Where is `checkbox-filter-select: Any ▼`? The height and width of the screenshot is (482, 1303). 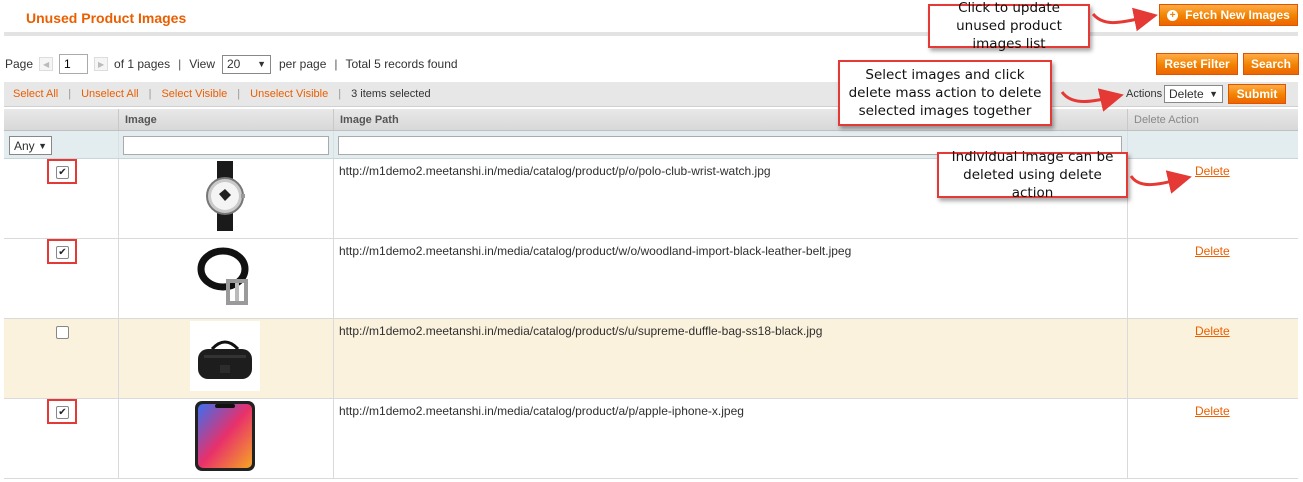 checkbox-filter-select: Any ▼ is located at coordinates (30, 145).